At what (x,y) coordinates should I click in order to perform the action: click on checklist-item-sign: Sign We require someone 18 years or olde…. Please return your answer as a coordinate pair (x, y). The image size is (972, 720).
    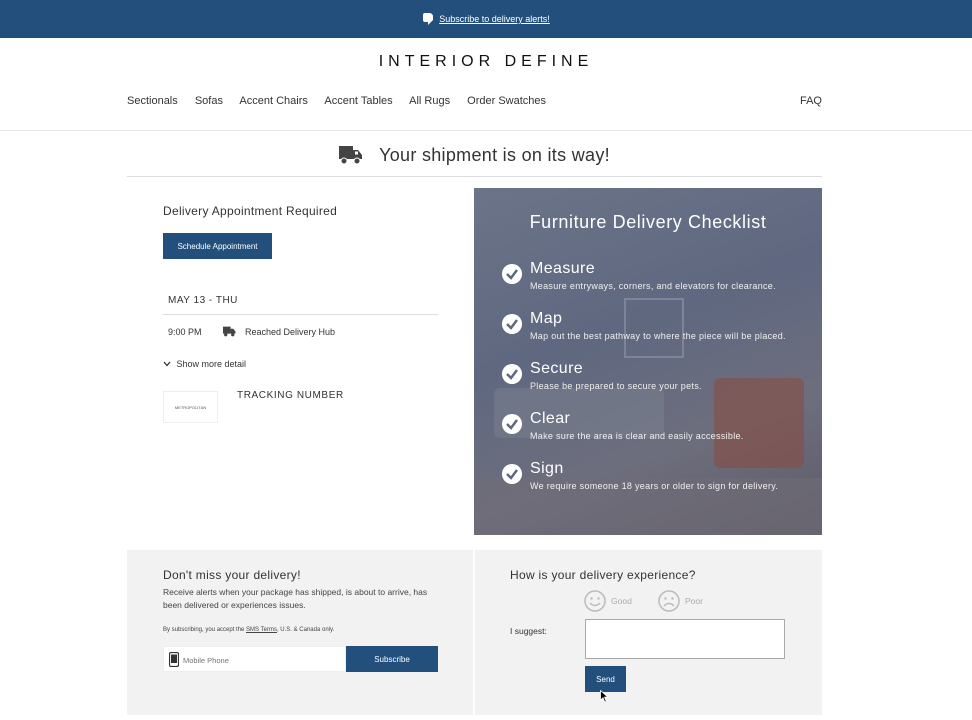
    Looking at the image, I should click on (657, 480).